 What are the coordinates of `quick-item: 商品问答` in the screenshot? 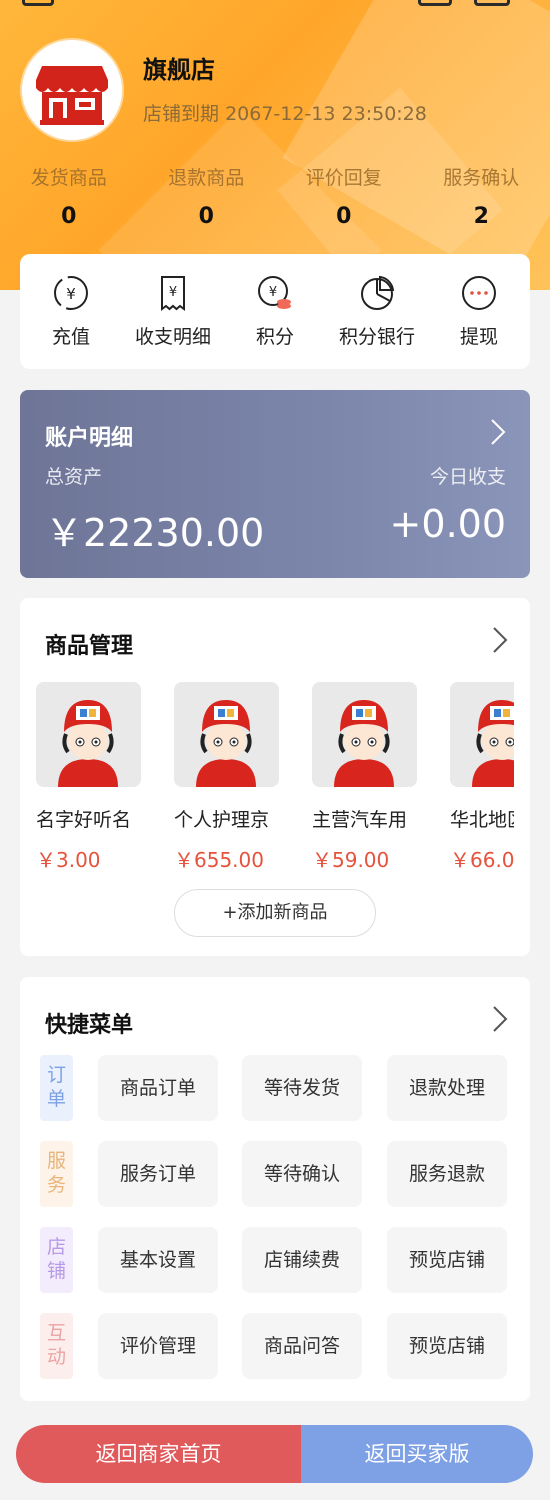 It's located at (302, 1346).